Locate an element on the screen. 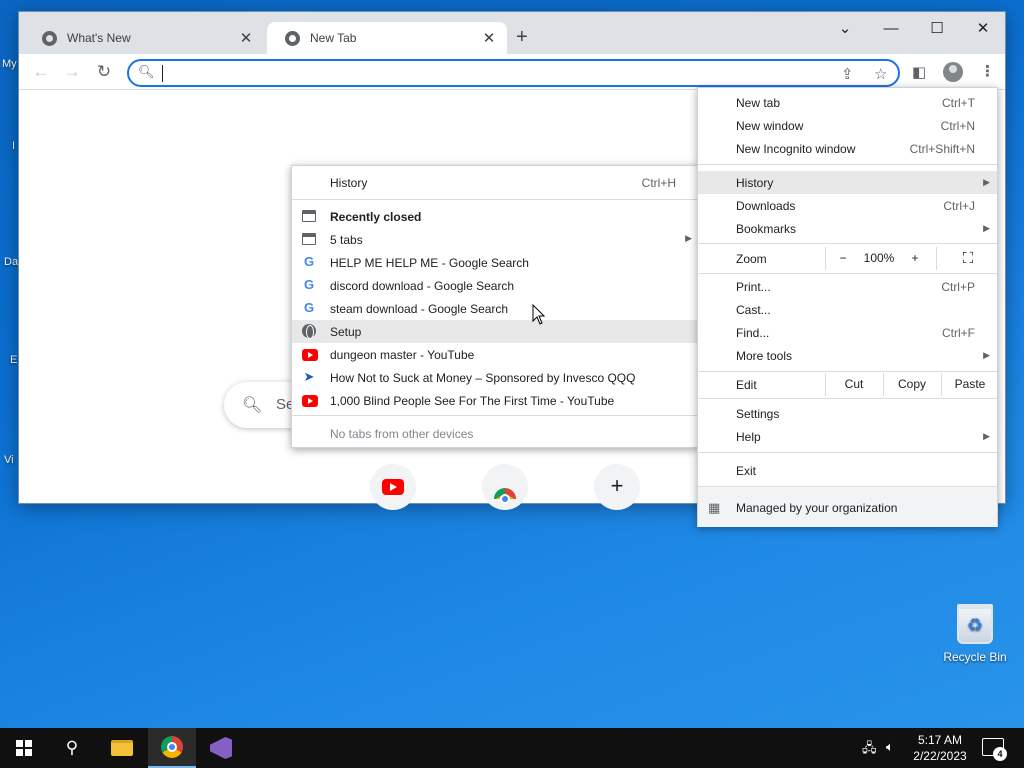 This screenshot has width=1024, height=768. network-icon: 🖧 is located at coordinates (869, 750).